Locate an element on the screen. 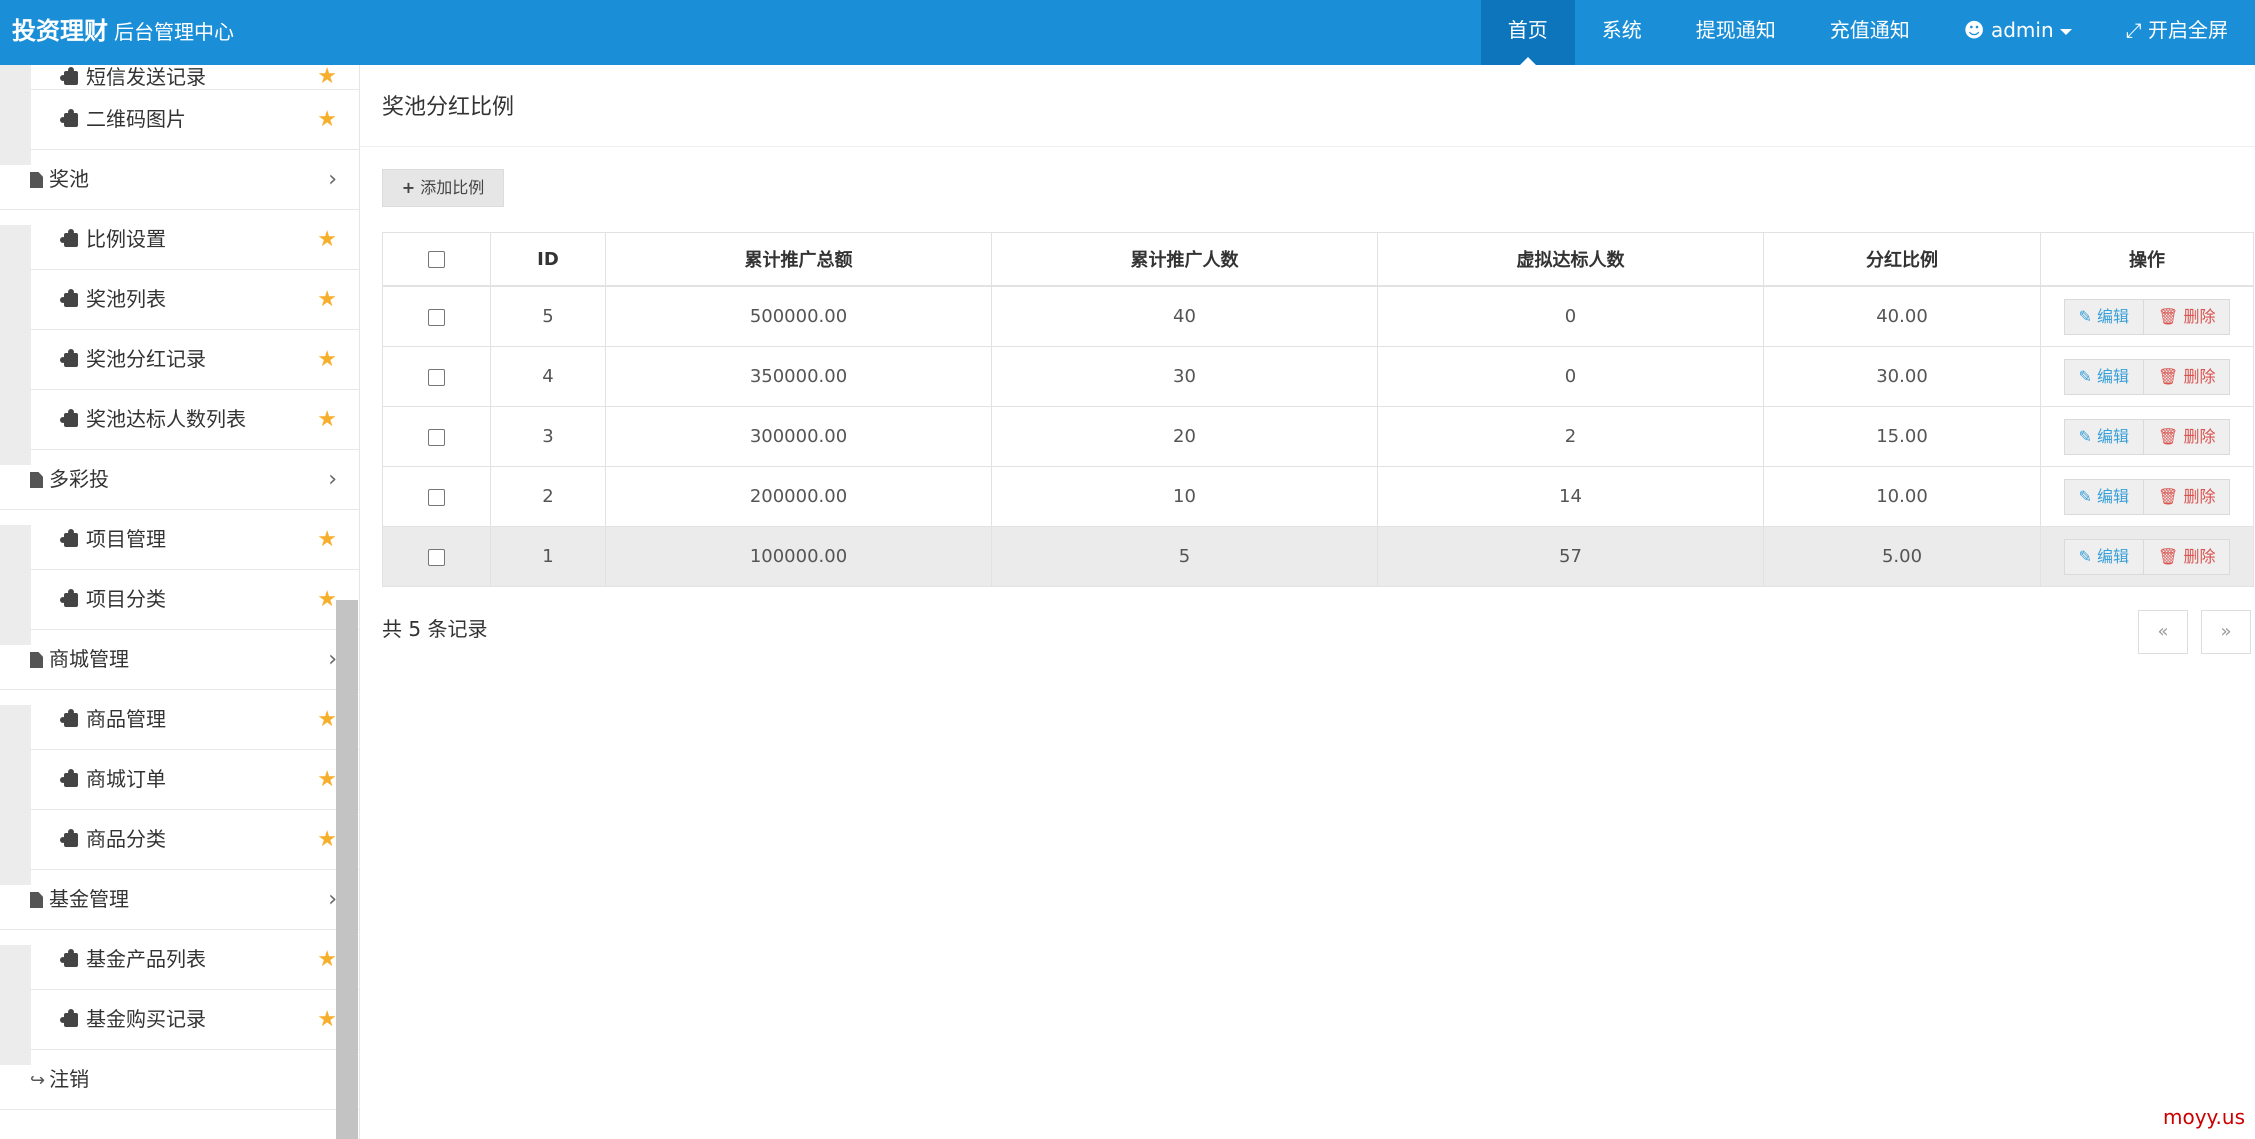 Image resolution: width=2255 pixels, height=1139 pixels. sidebar-item-qrcode: 二维码图片 ★ is located at coordinates (195, 120).